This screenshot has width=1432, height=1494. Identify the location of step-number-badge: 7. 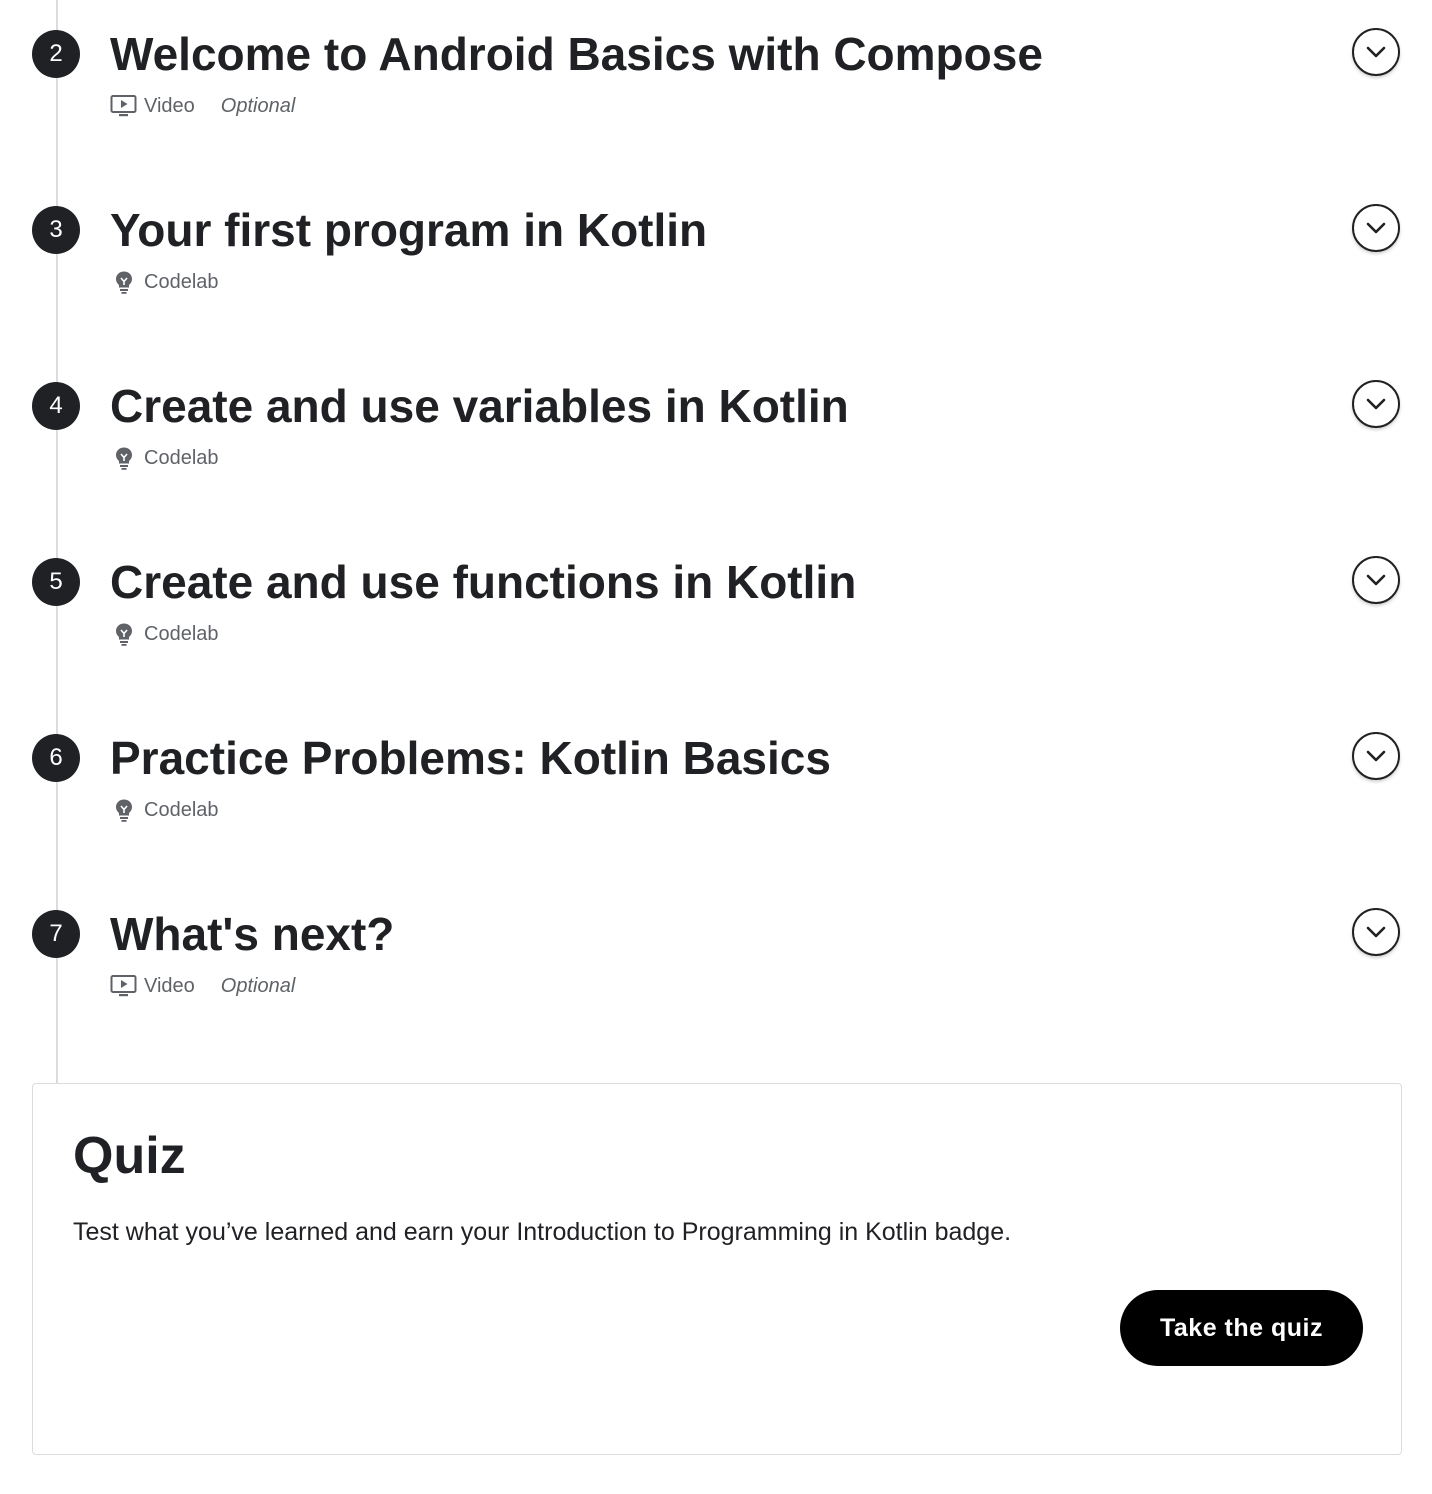
(56, 934).